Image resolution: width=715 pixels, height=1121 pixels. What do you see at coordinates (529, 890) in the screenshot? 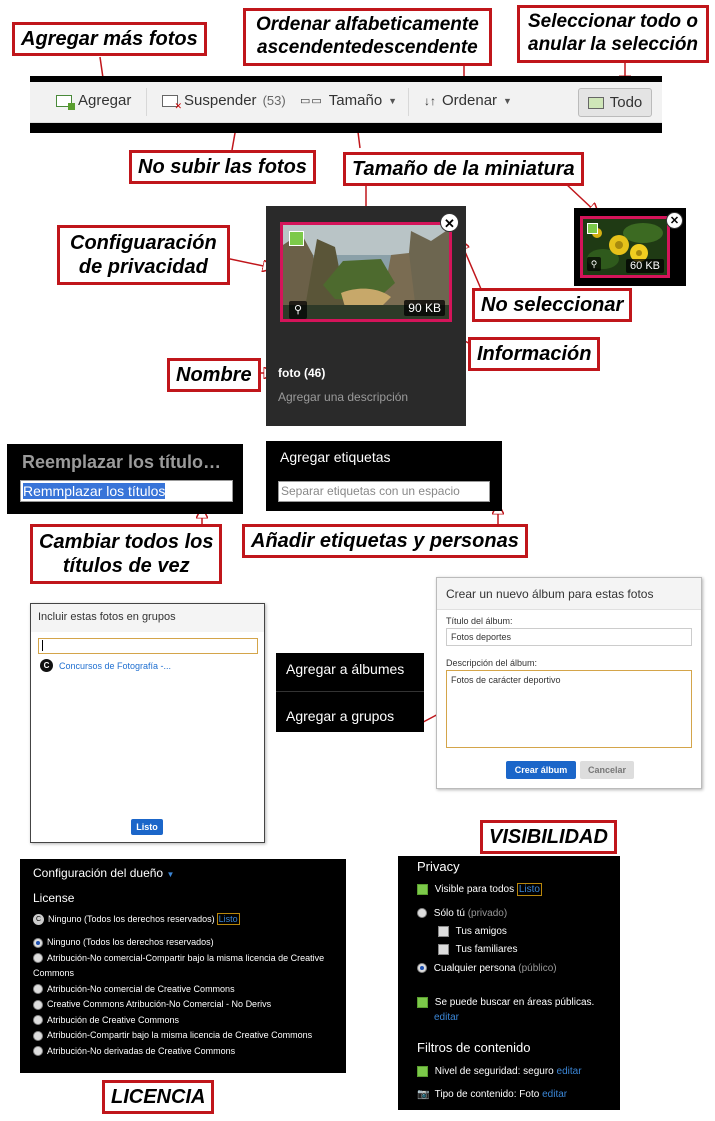
I see `privacy-done-link: Listo` at bounding box center [529, 890].